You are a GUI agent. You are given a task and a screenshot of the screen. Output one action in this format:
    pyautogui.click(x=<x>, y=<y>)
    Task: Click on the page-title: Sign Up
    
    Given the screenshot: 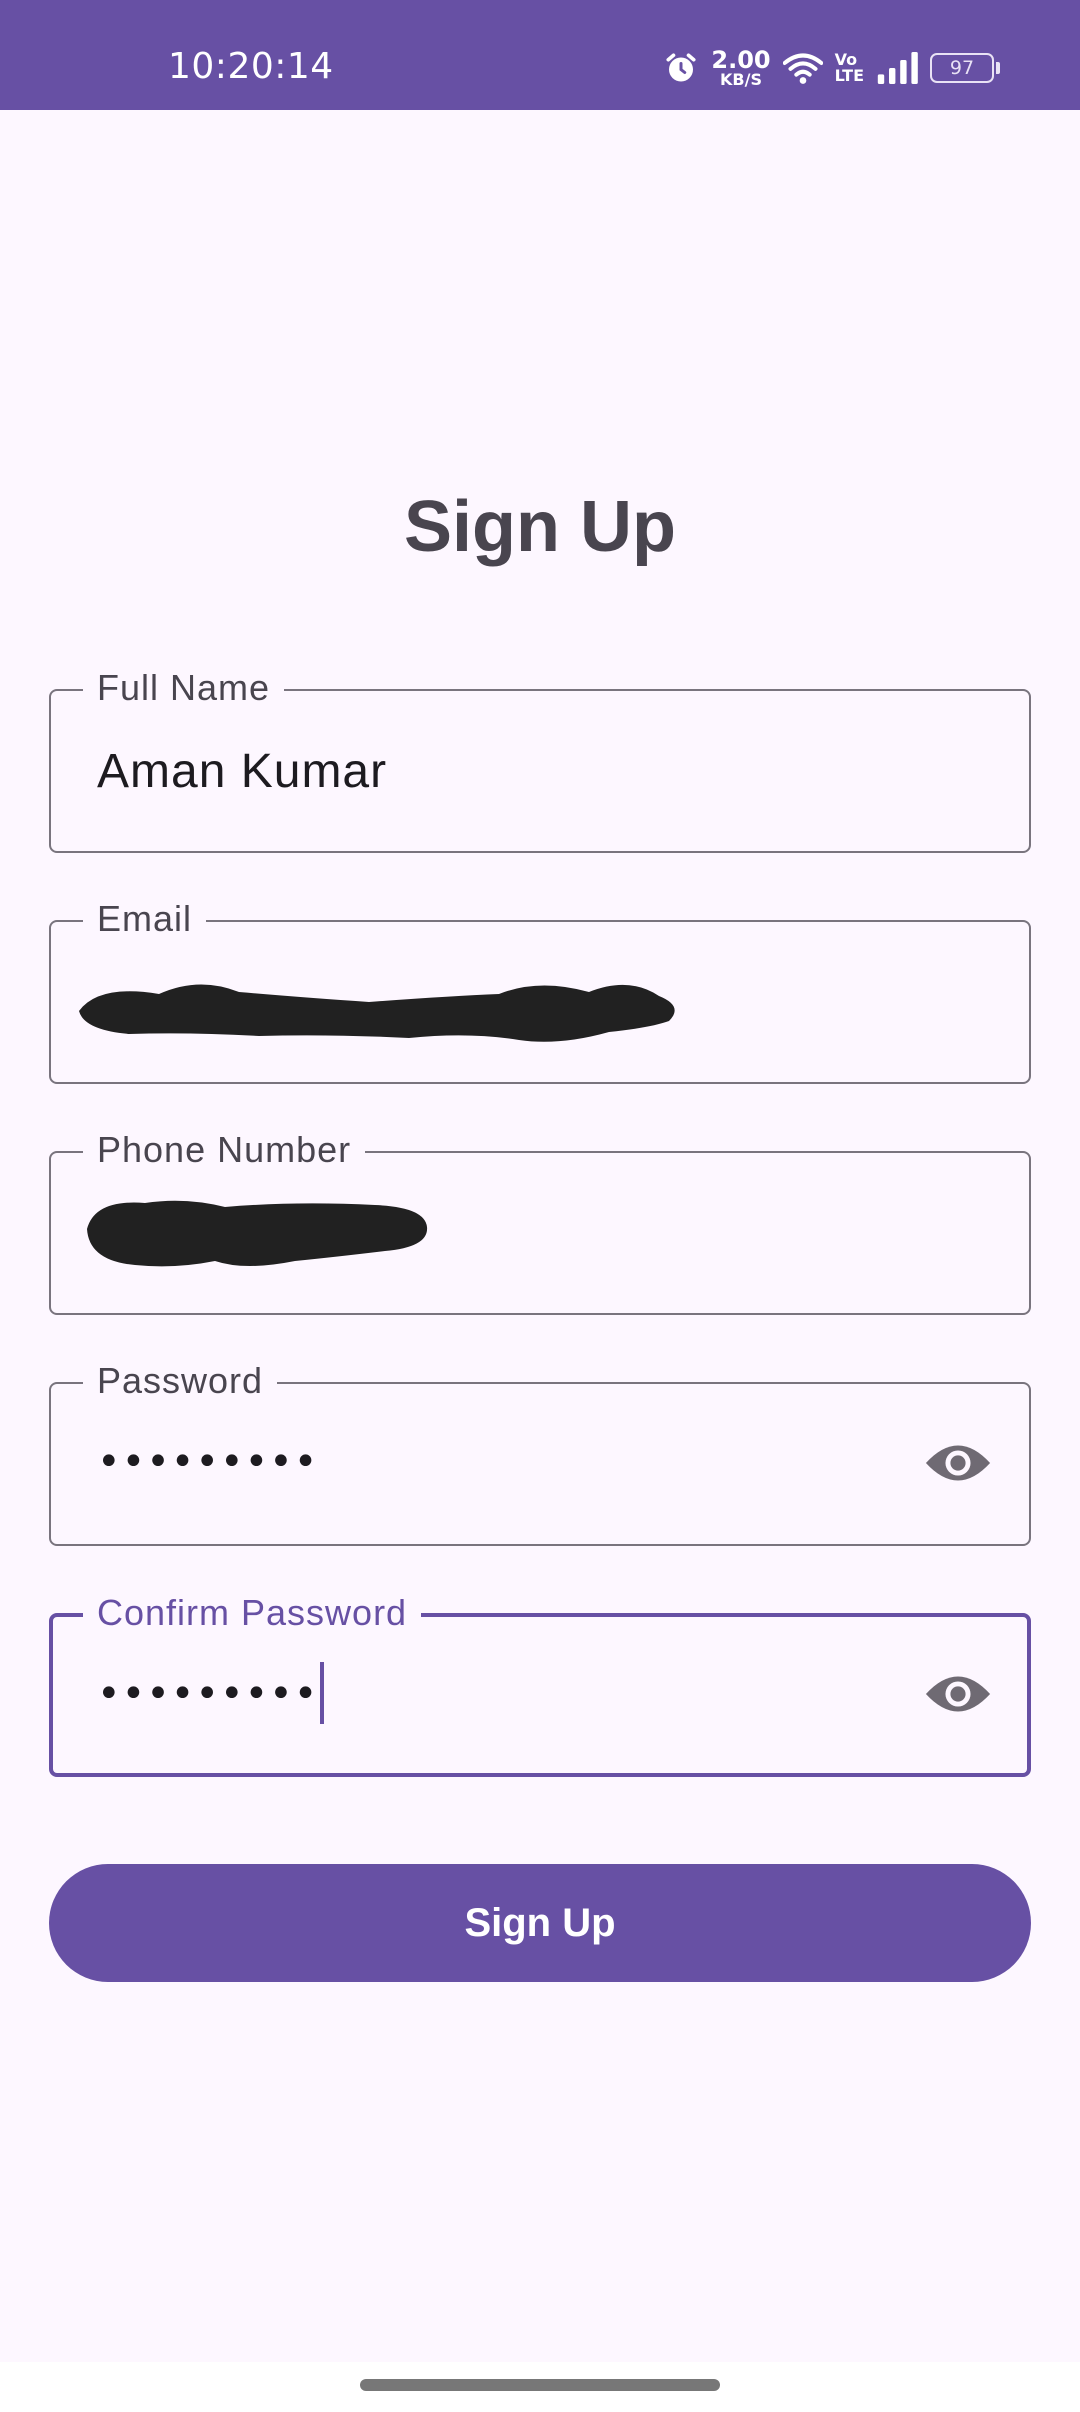 What is the action you would take?
    pyautogui.click(x=540, y=527)
    